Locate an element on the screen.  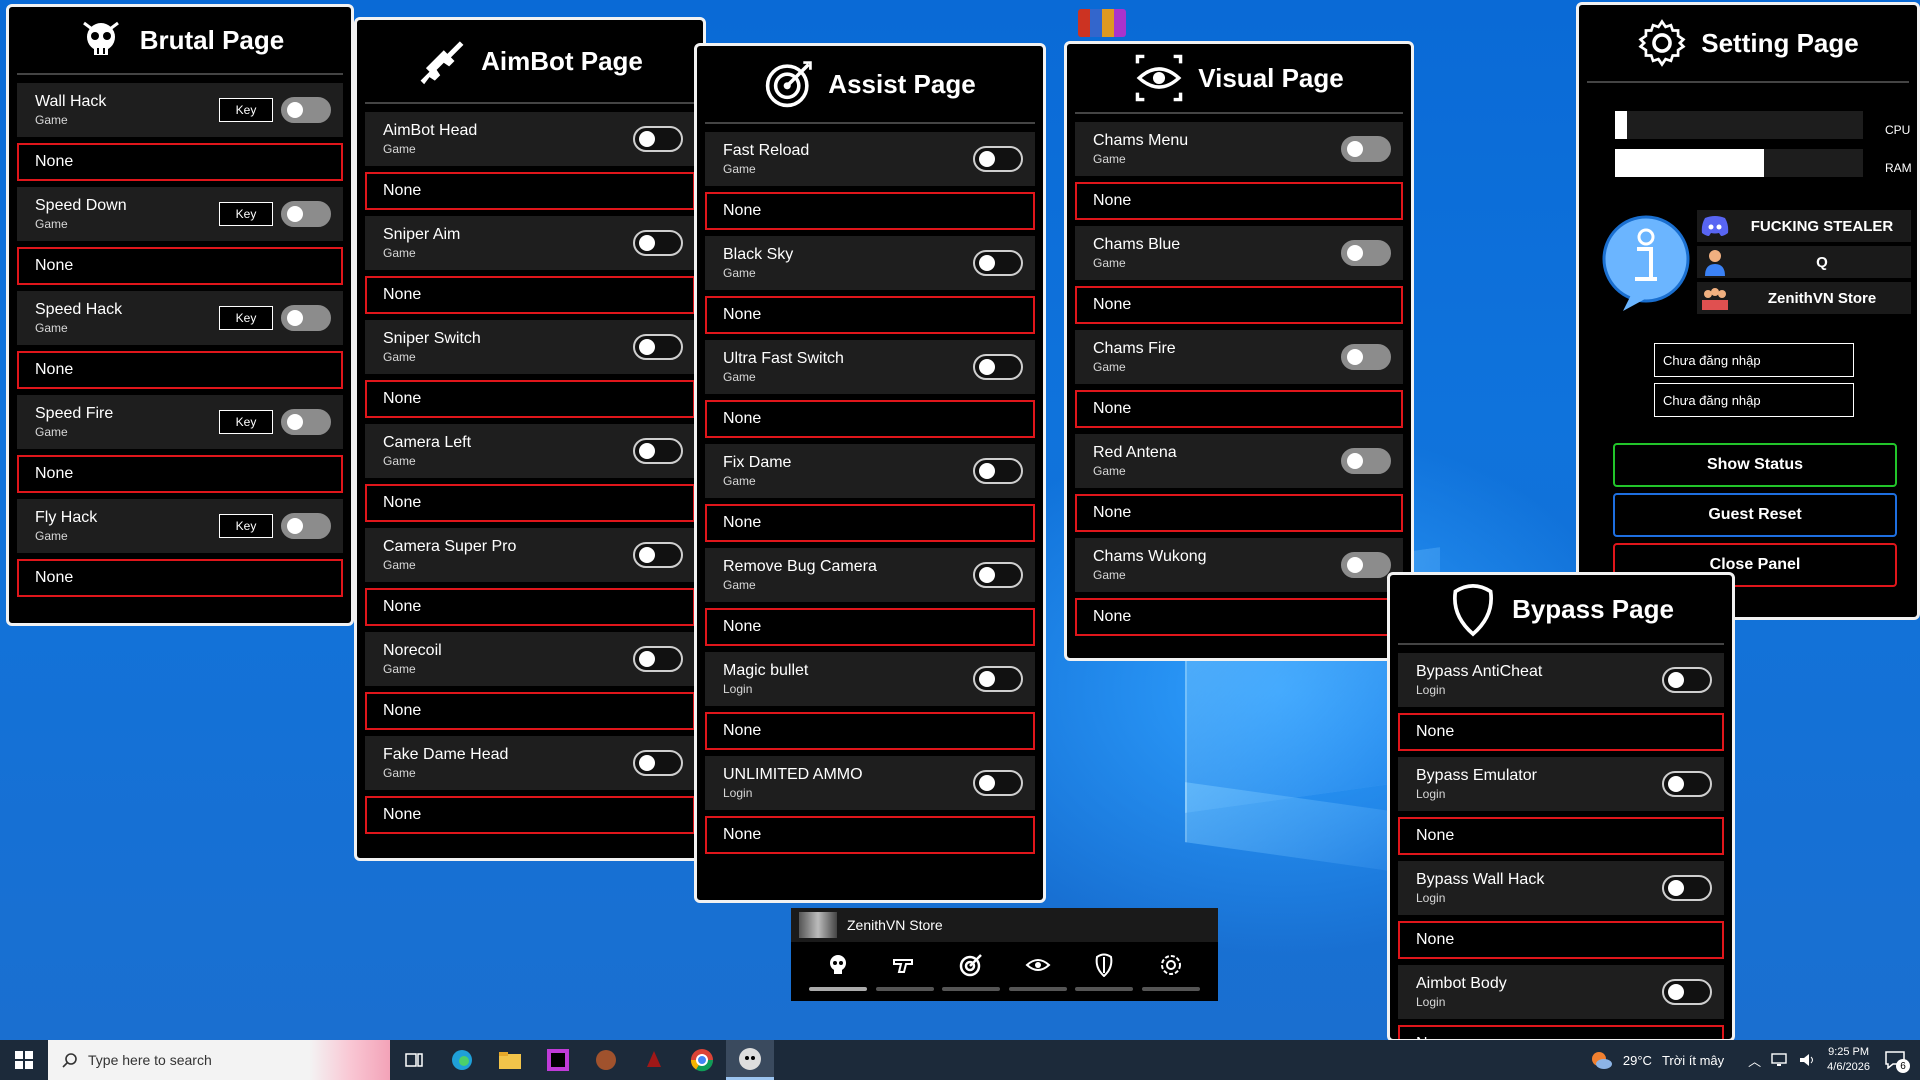
nav-item-target is located at coordinates (971, 968).